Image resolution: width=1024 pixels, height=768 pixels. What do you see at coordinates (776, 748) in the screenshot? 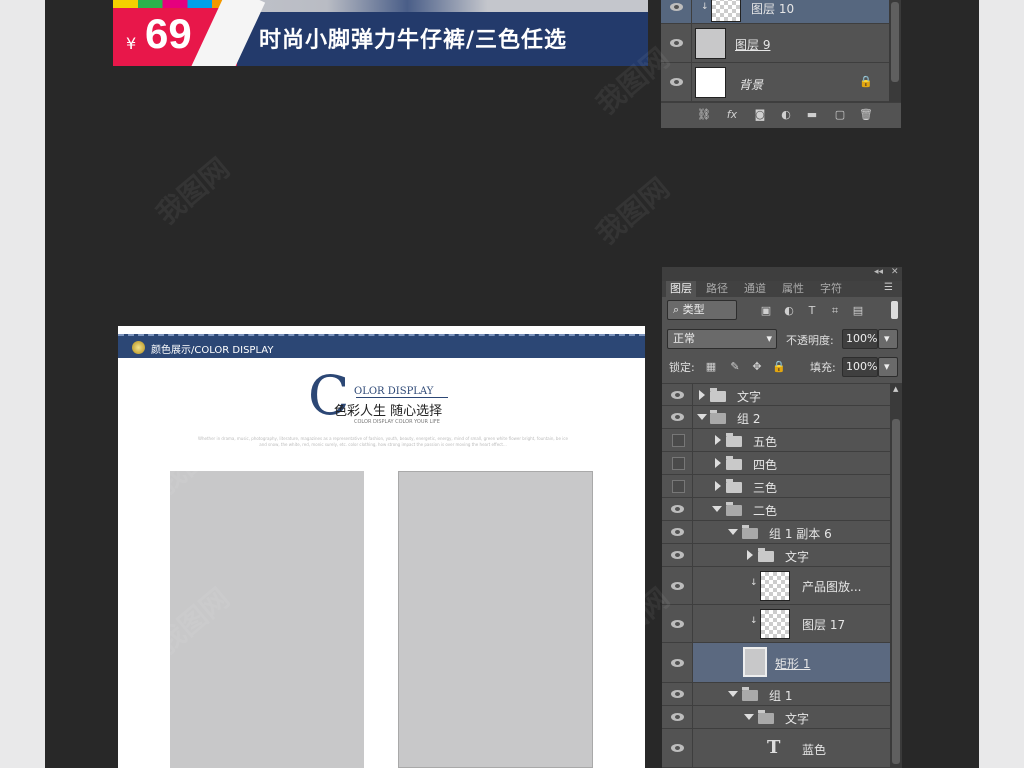
I see `layer-row: T 蓝色` at bounding box center [776, 748].